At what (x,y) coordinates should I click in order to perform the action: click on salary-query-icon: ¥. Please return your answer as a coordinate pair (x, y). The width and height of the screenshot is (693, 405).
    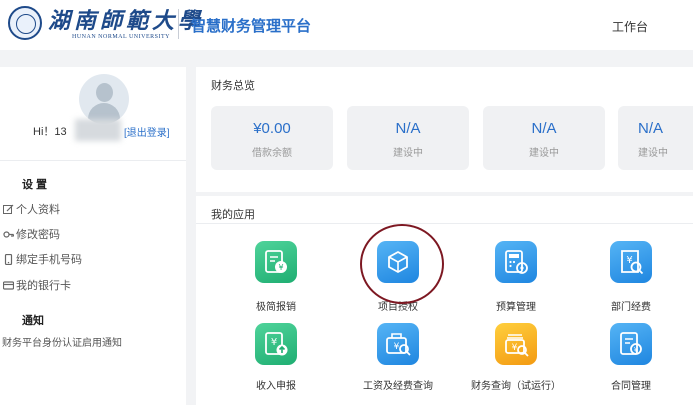
    Looking at the image, I should click on (398, 344).